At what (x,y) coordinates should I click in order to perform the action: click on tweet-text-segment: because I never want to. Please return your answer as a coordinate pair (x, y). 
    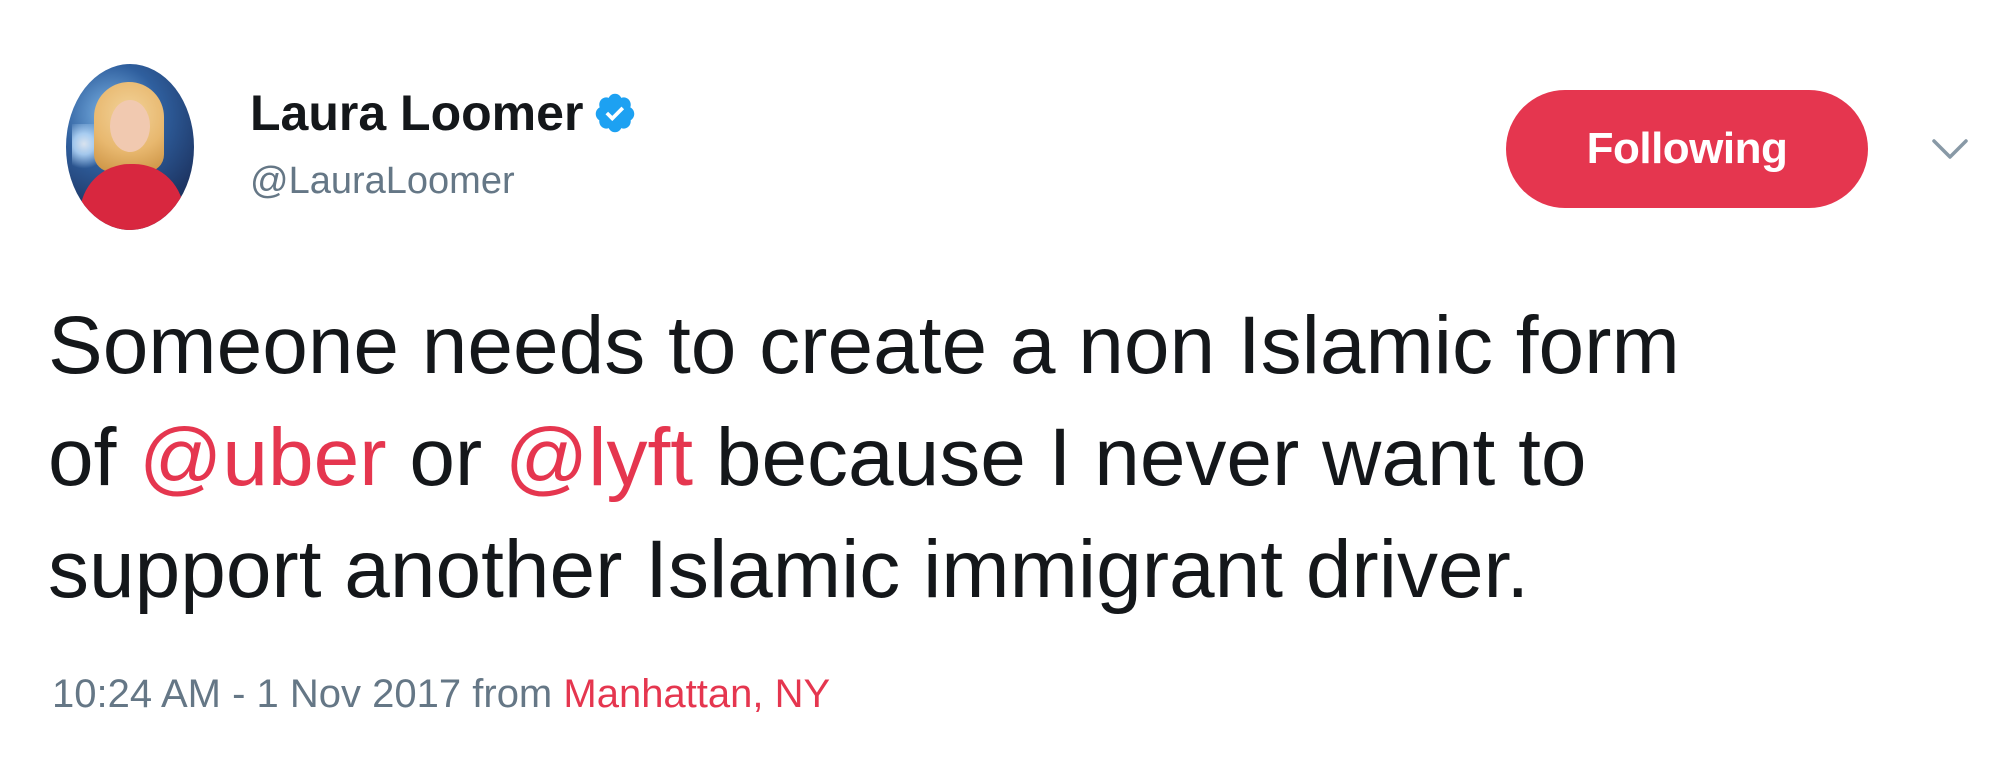
    Looking at the image, I should click on (1140, 457).